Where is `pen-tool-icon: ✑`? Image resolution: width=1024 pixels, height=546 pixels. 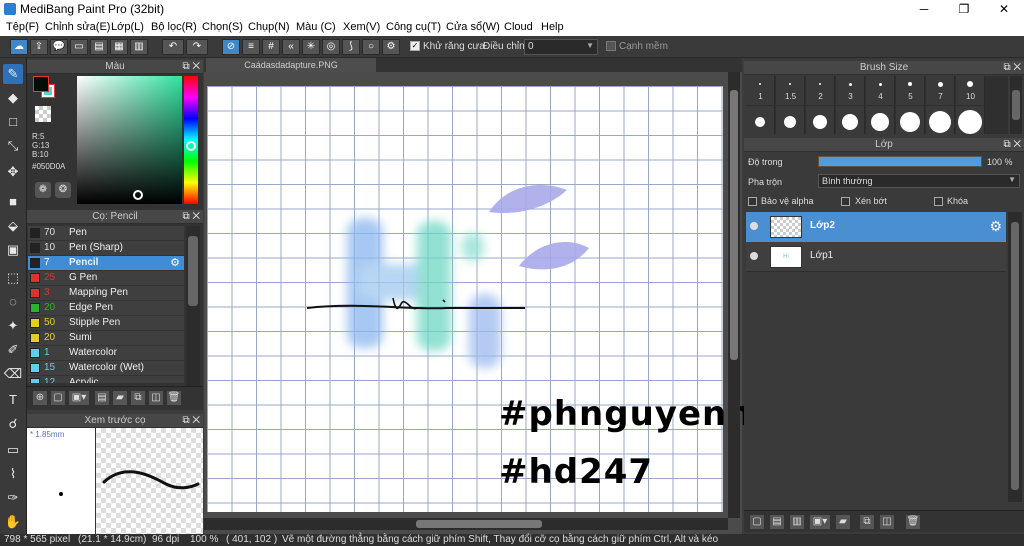
pen-tool-icon: ✑ is located at coordinates (13, 498).